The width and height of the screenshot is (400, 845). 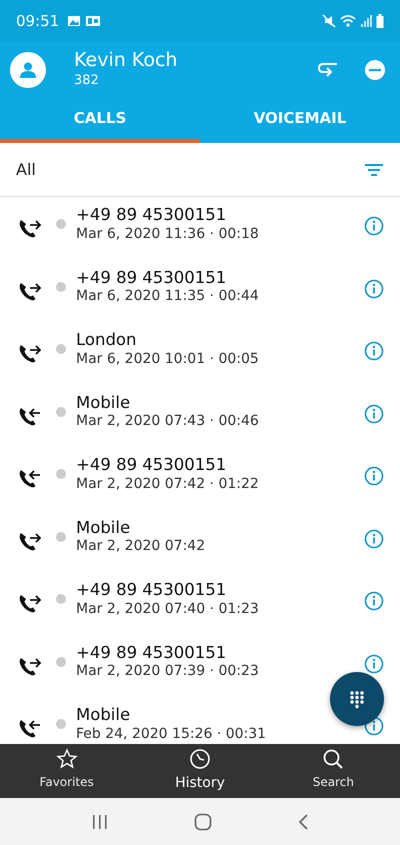 I want to click on clock-icon, so click(x=199, y=759).